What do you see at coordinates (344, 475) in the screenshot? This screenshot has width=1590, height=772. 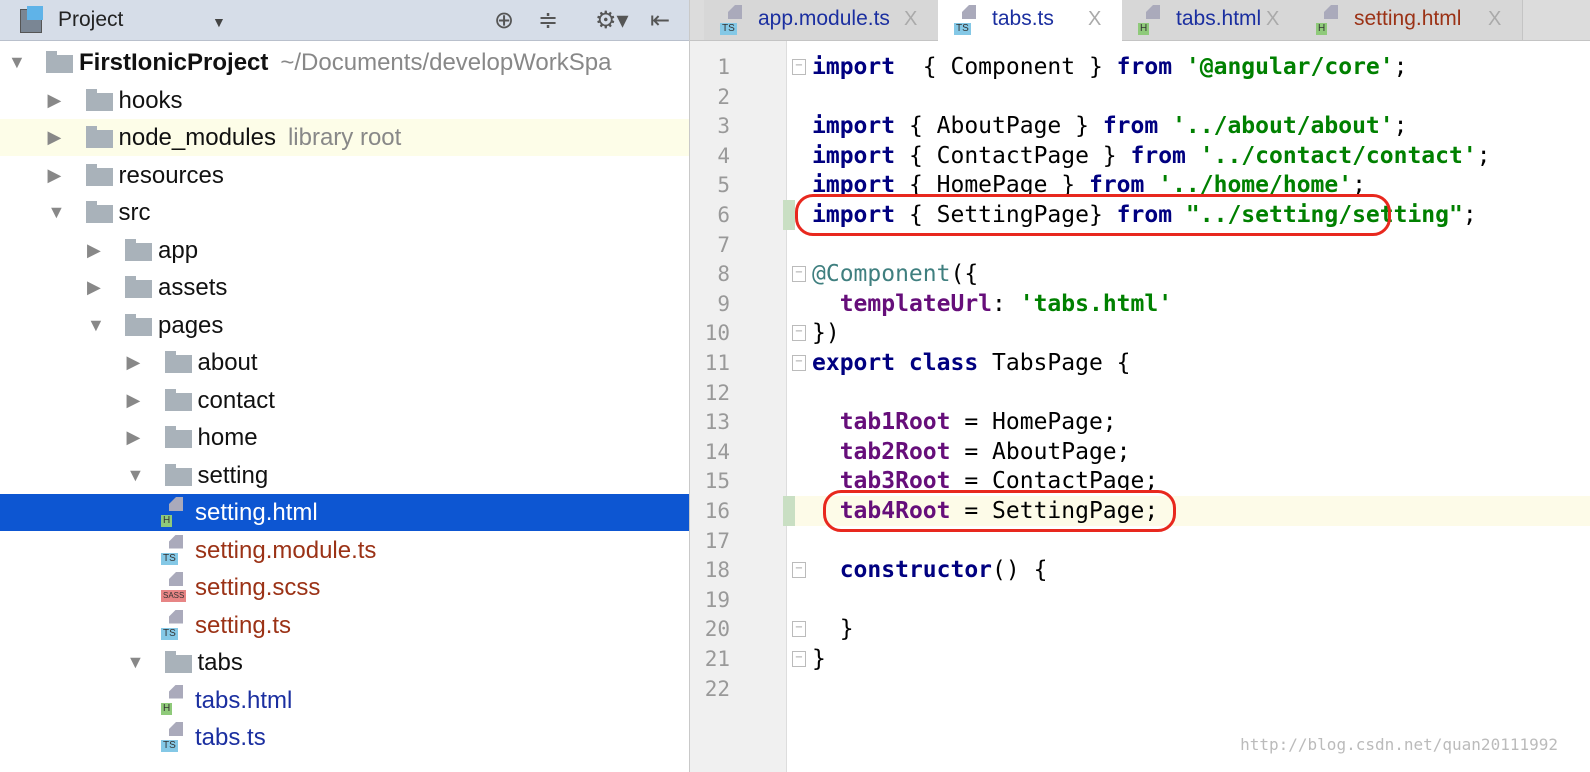 I see `tree-item-setting: ▼ setting` at bounding box center [344, 475].